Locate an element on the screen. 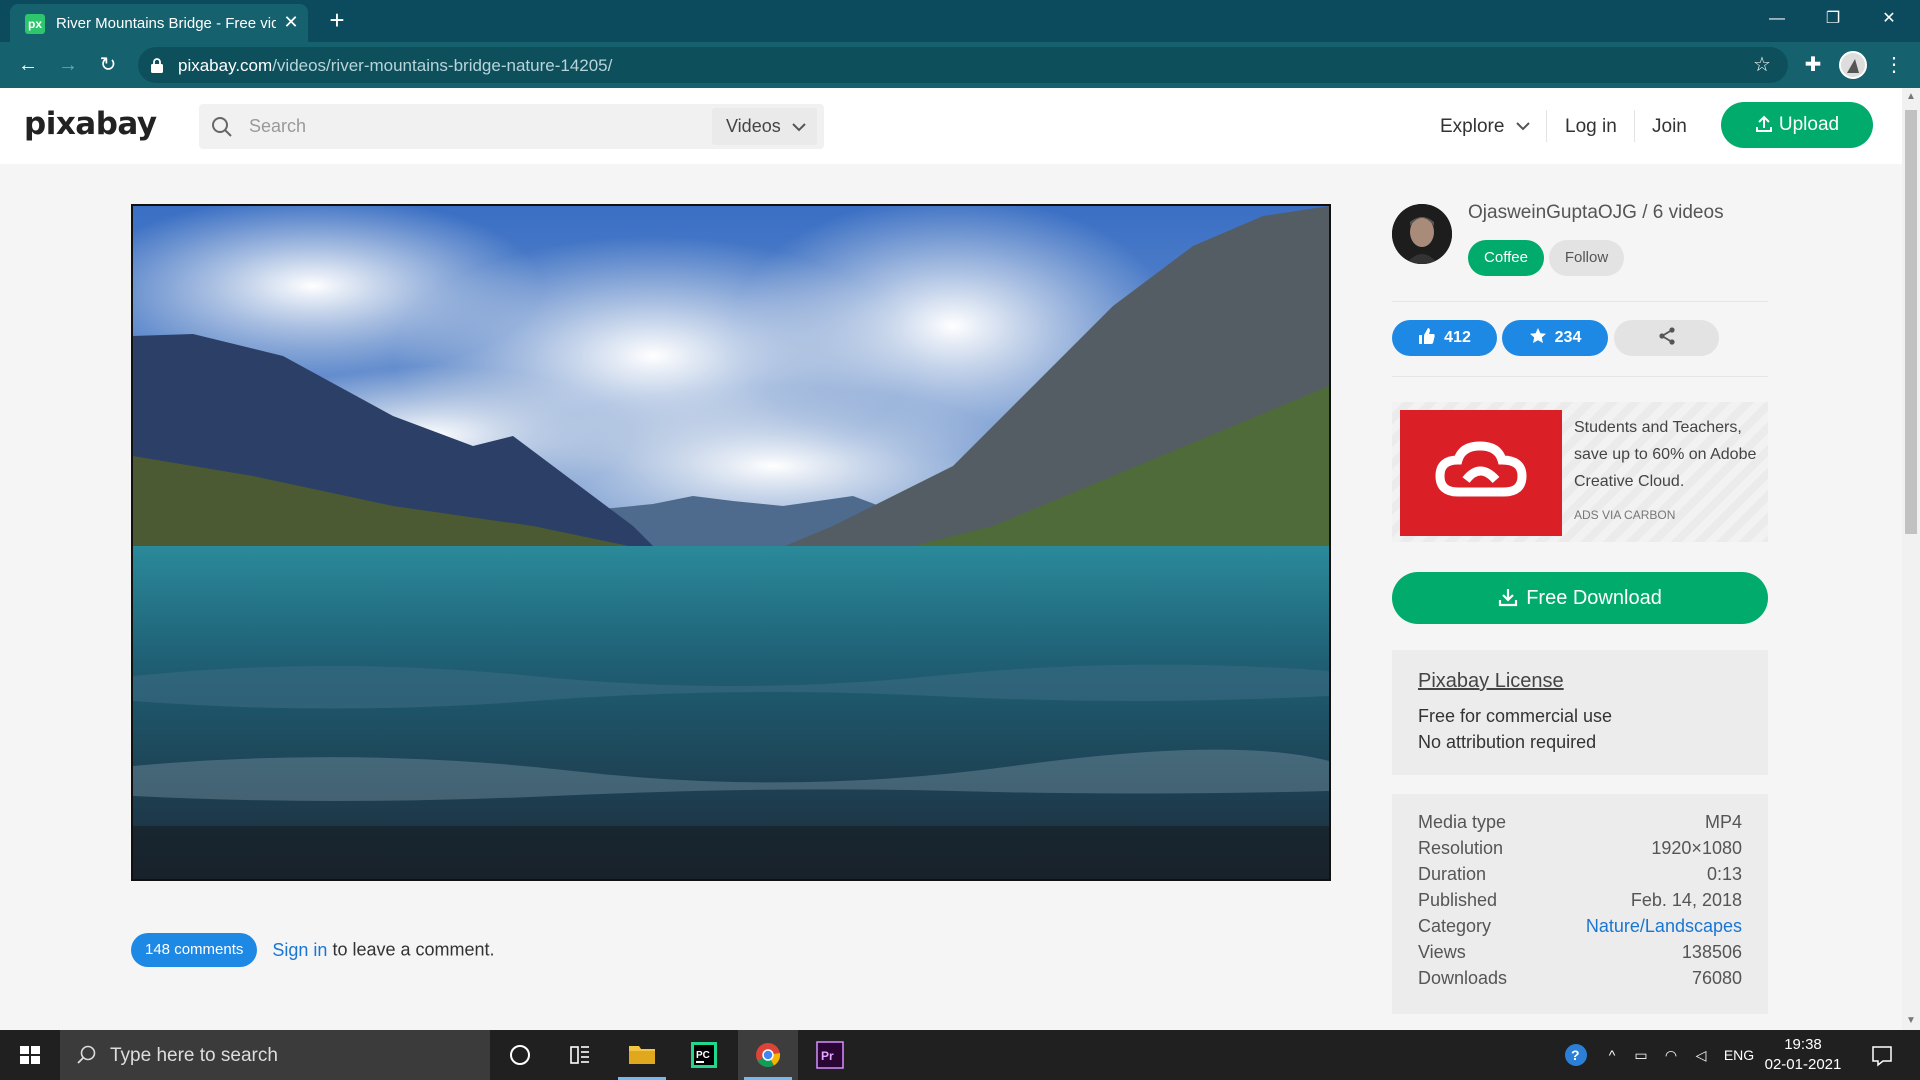  download-icon is located at coordinates (1508, 598).